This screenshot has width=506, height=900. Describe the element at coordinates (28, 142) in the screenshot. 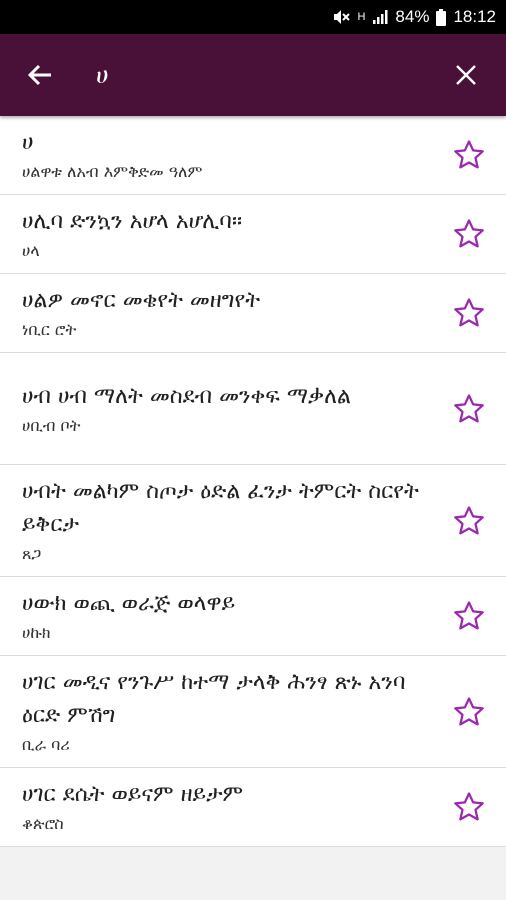

I see `word-text: ሀ` at that location.